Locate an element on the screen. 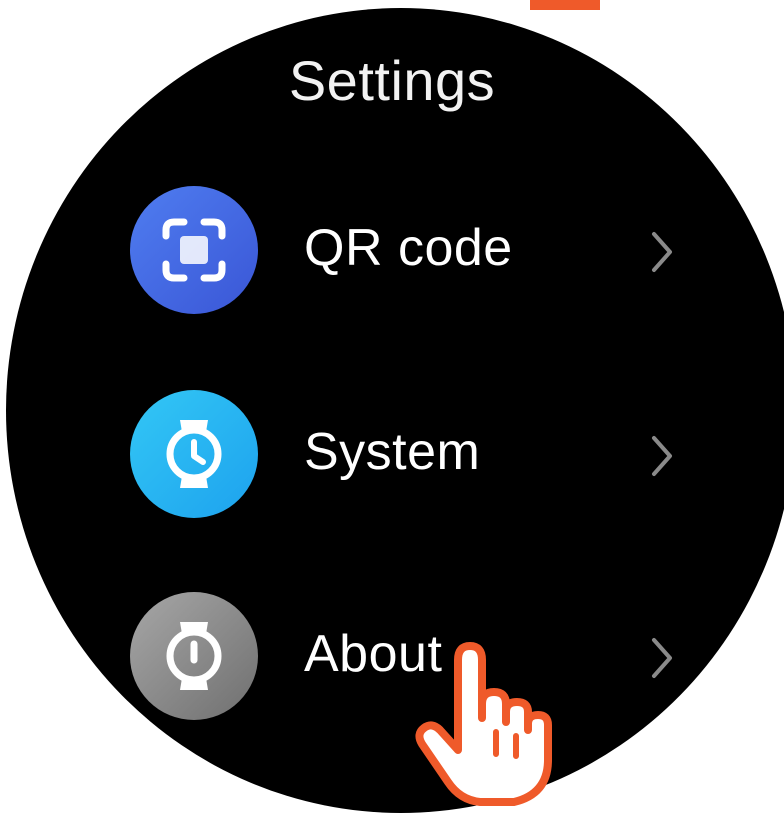 This screenshot has width=784, height=821. menu-item-label: System is located at coordinates (392, 452).